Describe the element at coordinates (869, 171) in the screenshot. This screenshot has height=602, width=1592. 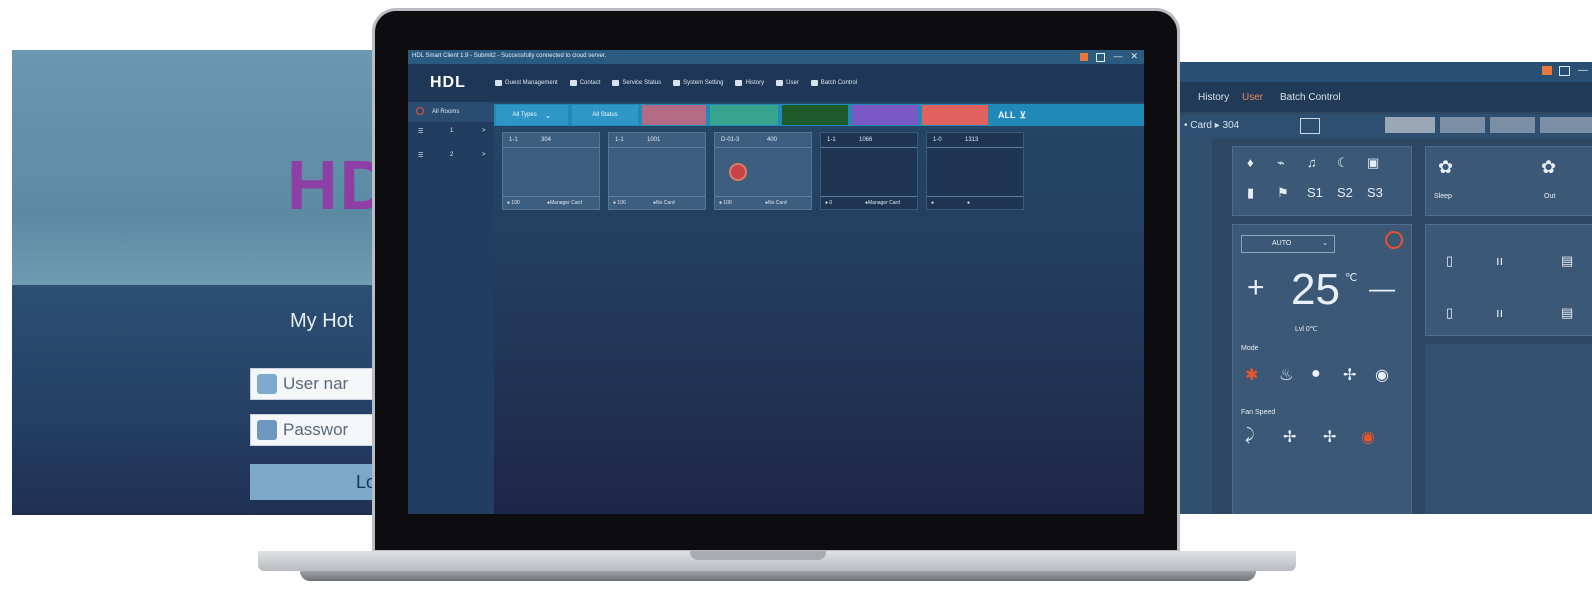
I see `room-card: 1-1 1066 ● 0 ●Manager Card` at that location.